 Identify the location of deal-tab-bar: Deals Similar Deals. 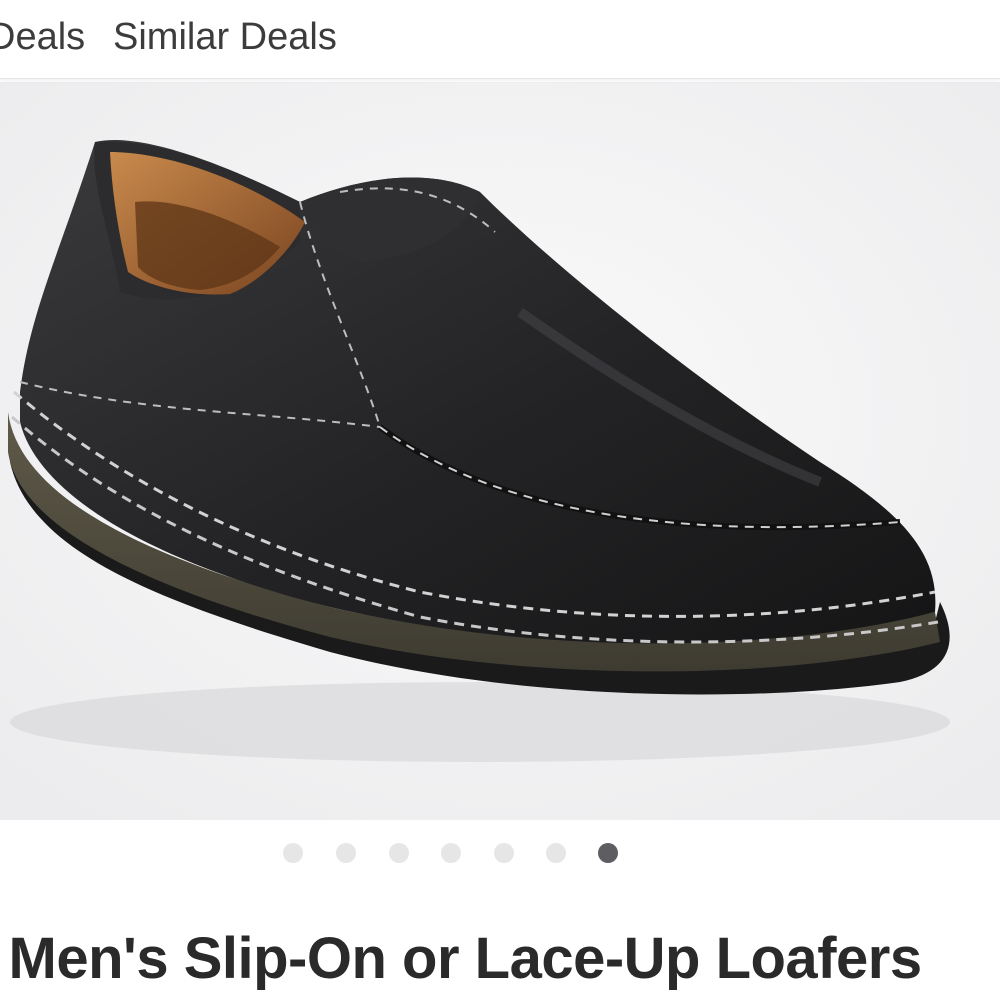
(500, 39).